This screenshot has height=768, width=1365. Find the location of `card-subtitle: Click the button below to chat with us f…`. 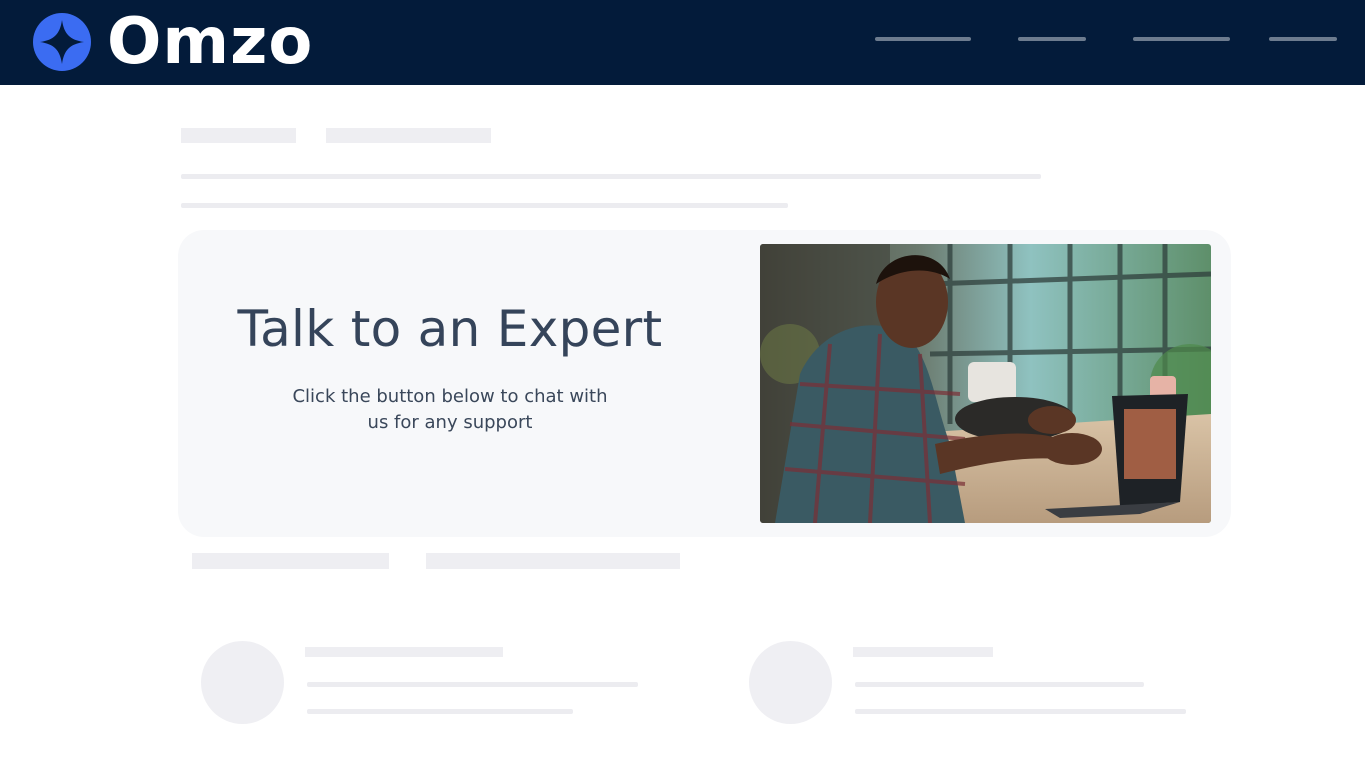

card-subtitle: Click the button below to chat with us f… is located at coordinates (450, 409).